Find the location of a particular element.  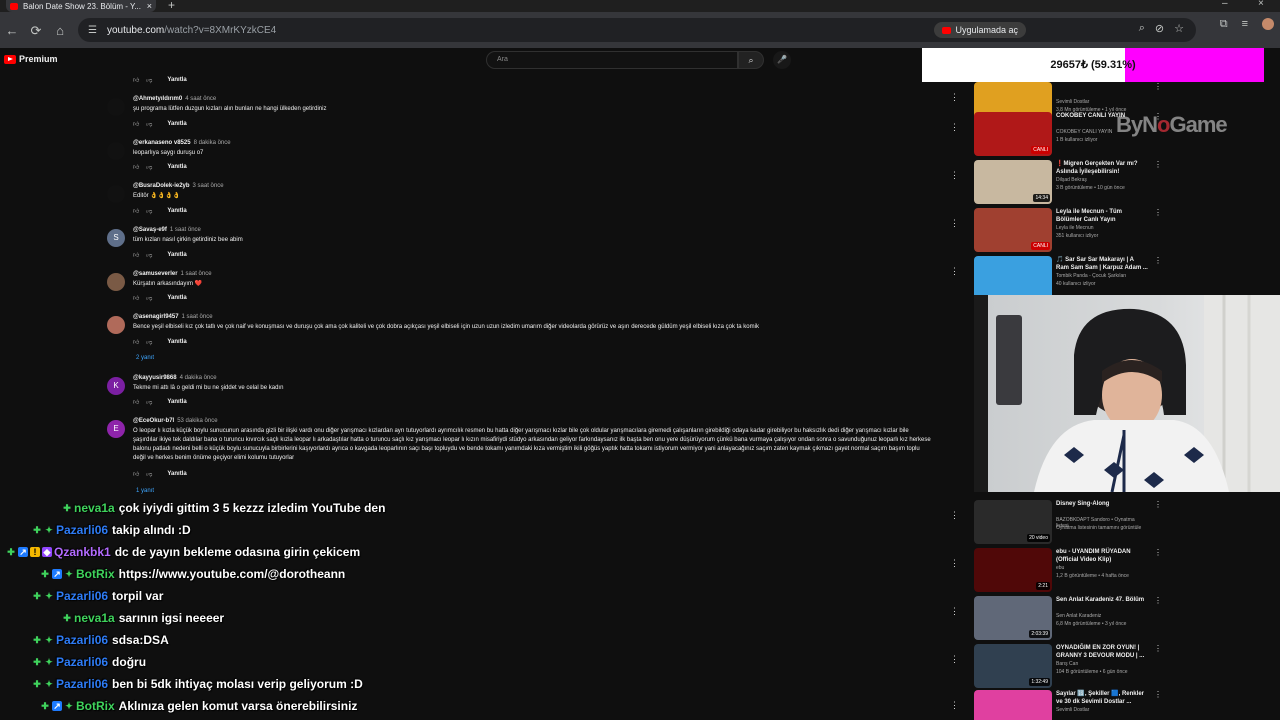

search-input: Ara is located at coordinates (612, 60).